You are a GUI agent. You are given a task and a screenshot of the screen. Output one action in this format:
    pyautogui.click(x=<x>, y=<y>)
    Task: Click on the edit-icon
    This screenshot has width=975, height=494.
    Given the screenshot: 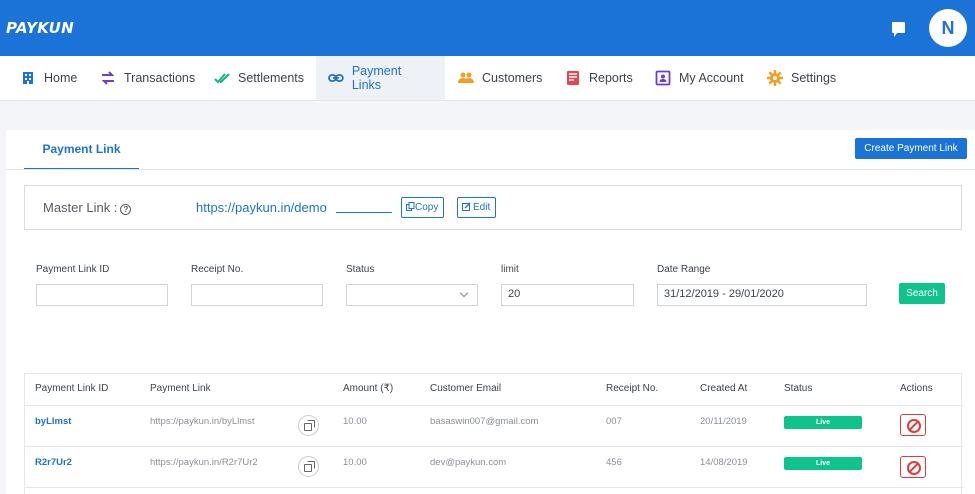 What is the action you would take?
    pyautogui.click(x=466, y=206)
    